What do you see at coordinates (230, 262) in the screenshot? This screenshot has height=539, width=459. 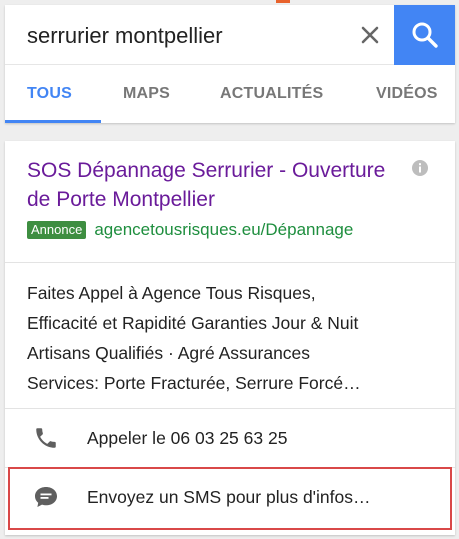 I see `divider` at bounding box center [230, 262].